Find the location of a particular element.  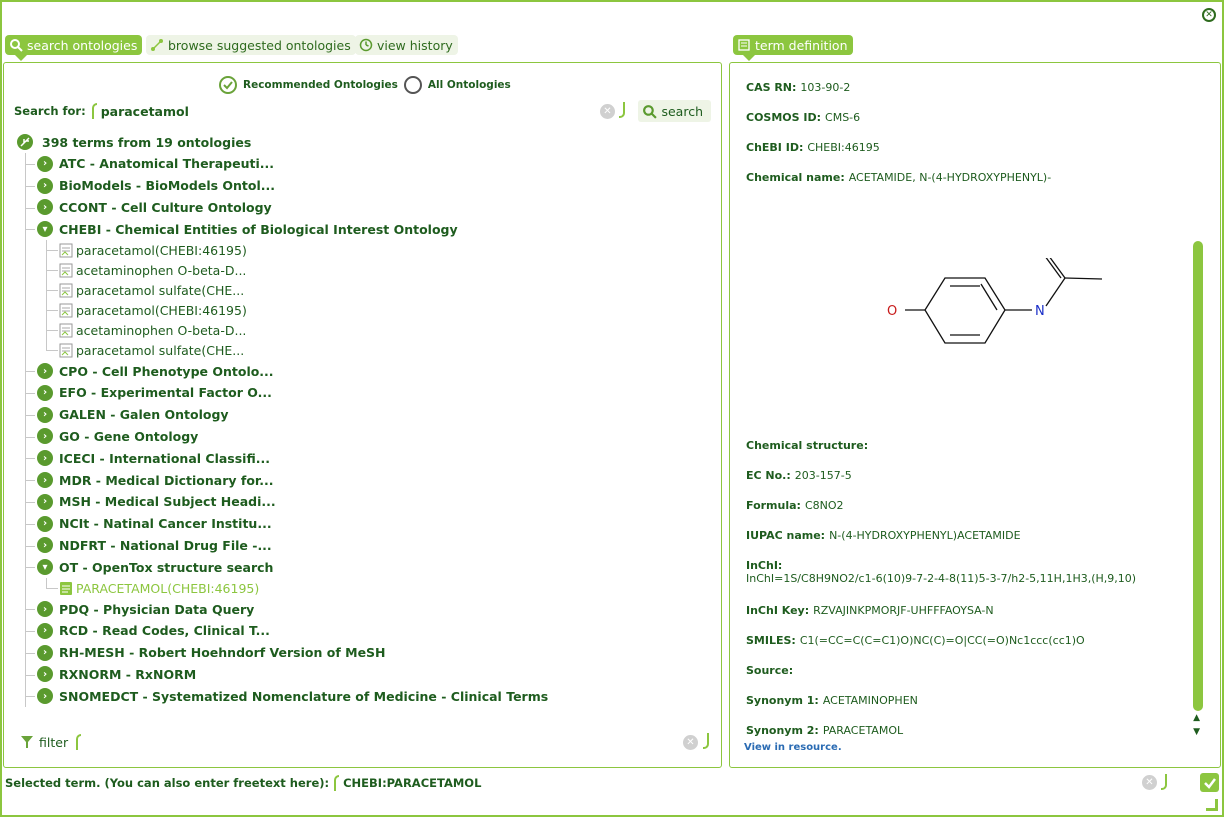

tree-node-label: CCONT - Cell Culture Ontology is located at coordinates (165, 207).